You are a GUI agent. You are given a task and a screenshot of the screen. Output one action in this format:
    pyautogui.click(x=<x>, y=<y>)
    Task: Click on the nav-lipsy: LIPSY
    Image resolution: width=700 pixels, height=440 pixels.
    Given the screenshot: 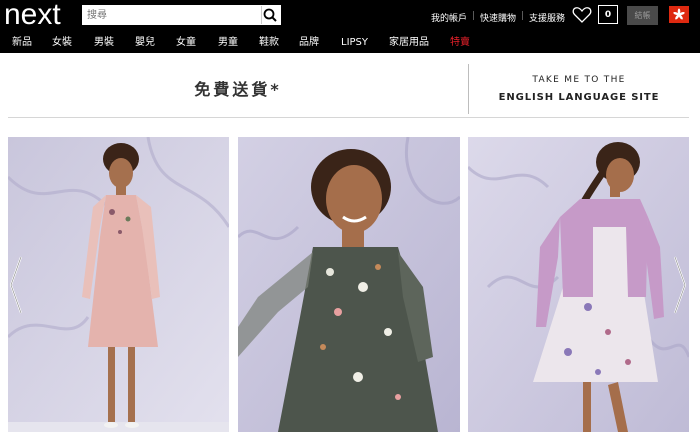 What is the action you would take?
    pyautogui.click(x=354, y=43)
    